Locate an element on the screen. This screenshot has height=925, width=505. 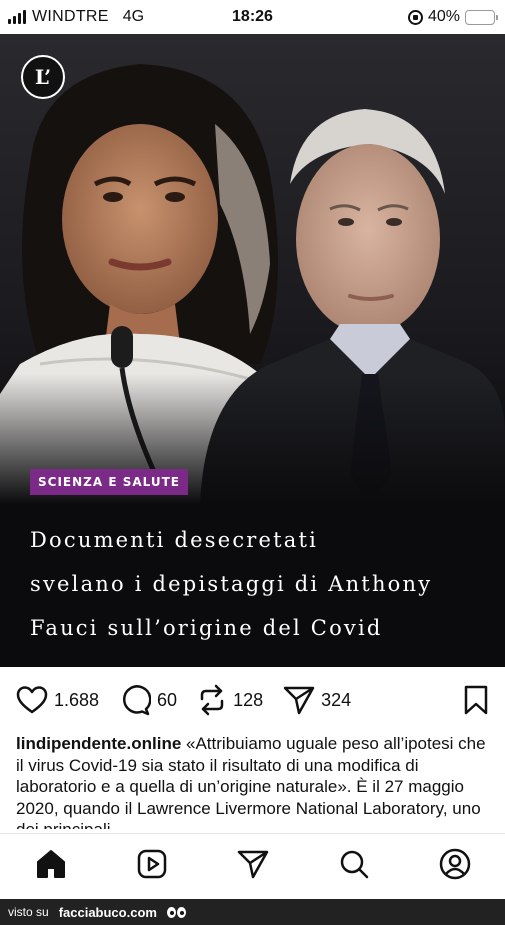
save-button is located at coordinates (476, 700).